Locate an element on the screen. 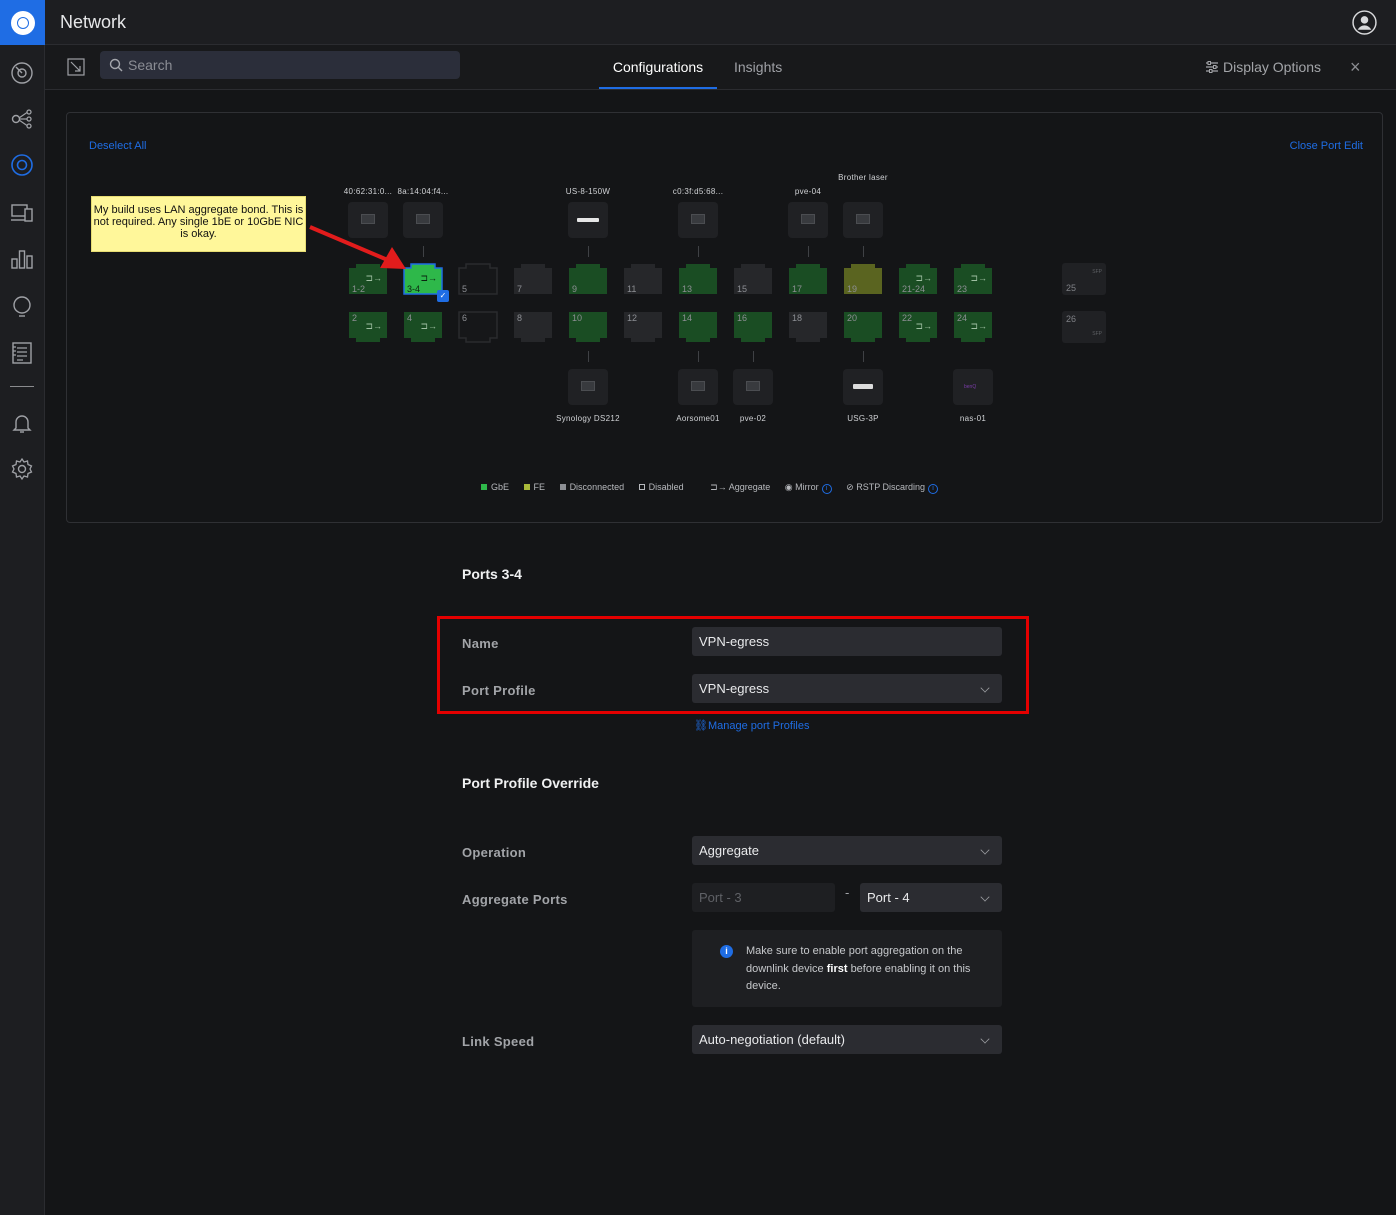 The height and width of the screenshot is (1215, 1396). sfp-port: 26 SFP is located at coordinates (1084, 327).